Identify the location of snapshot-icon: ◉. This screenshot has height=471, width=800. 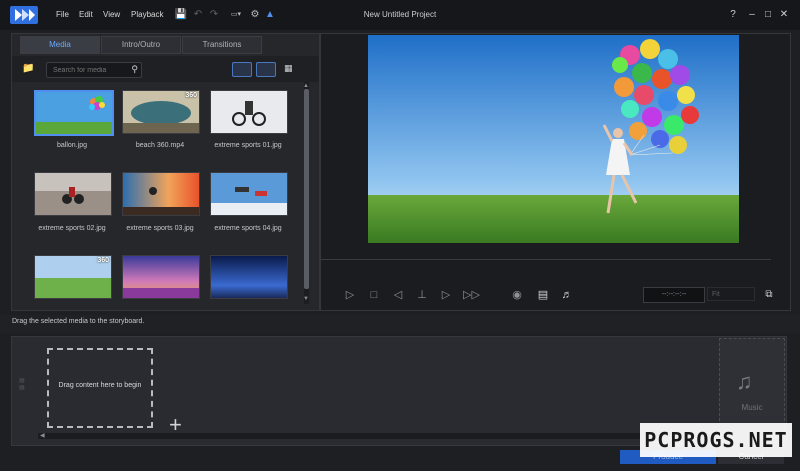
(517, 295).